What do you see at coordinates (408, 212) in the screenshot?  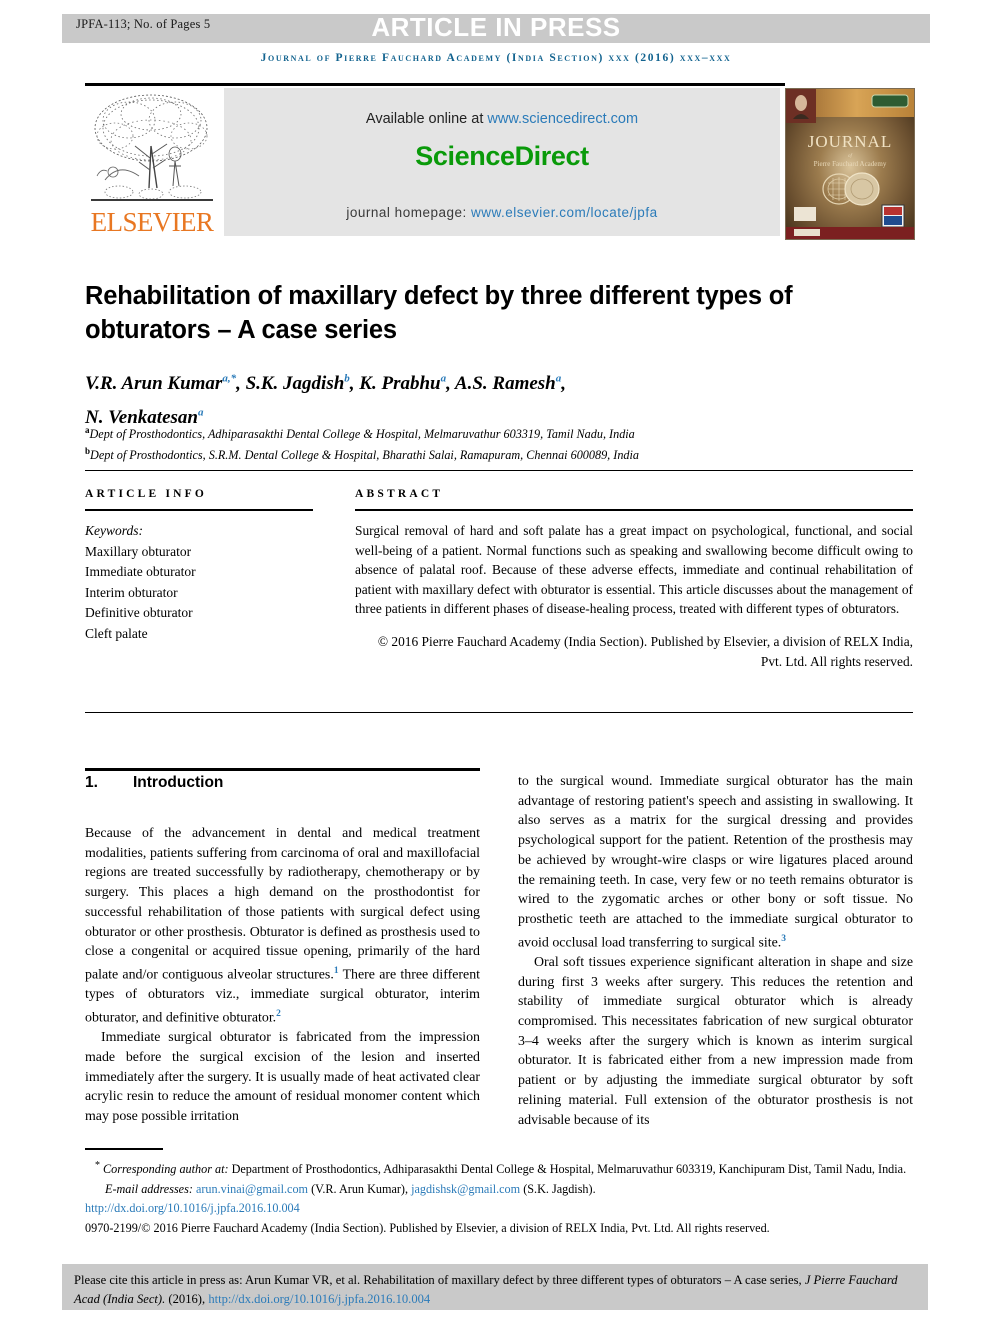 I see `journal-homepage-prefix: journal homepage:` at bounding box center [408, 212].